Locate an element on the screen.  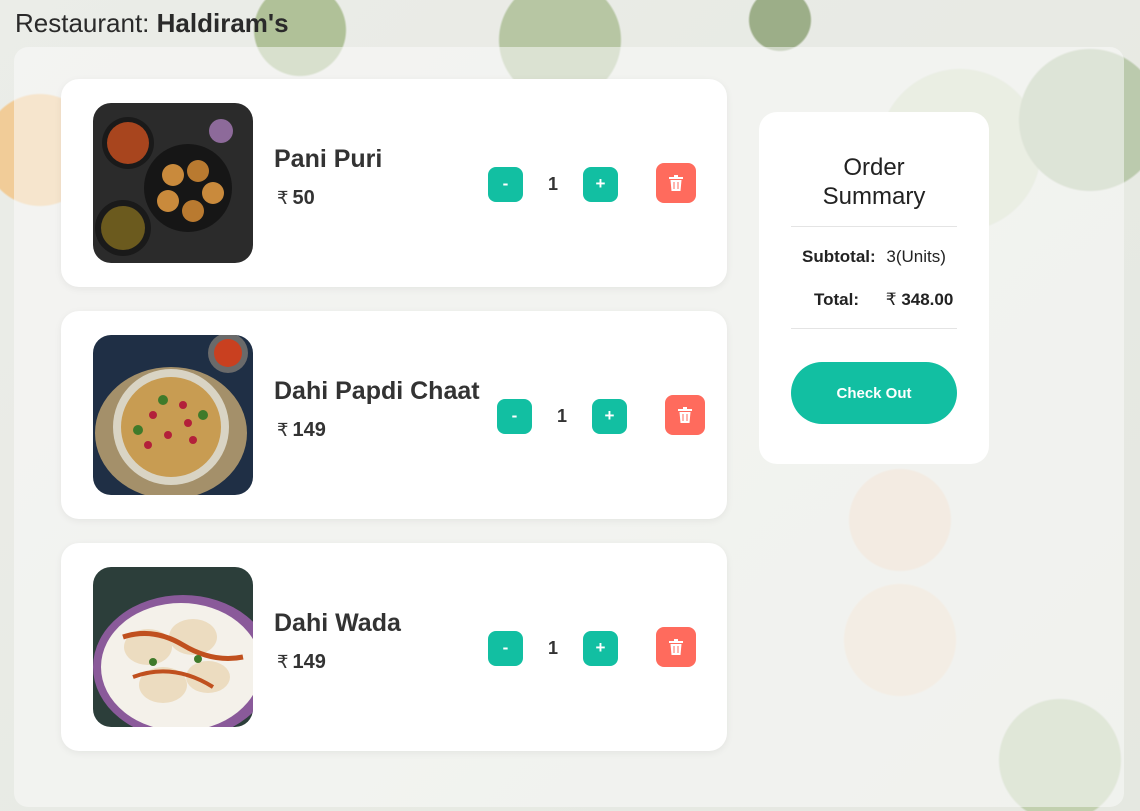
subtotal-label: Subtotal: is located at coordinates (839, 256).